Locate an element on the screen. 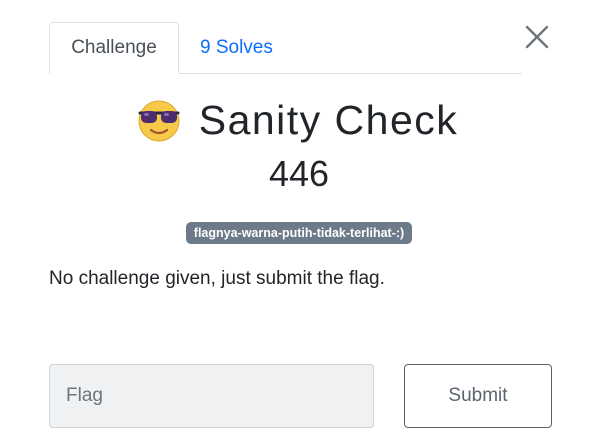  tab-solves: 9 Solves is located at coordinates (226, 47).